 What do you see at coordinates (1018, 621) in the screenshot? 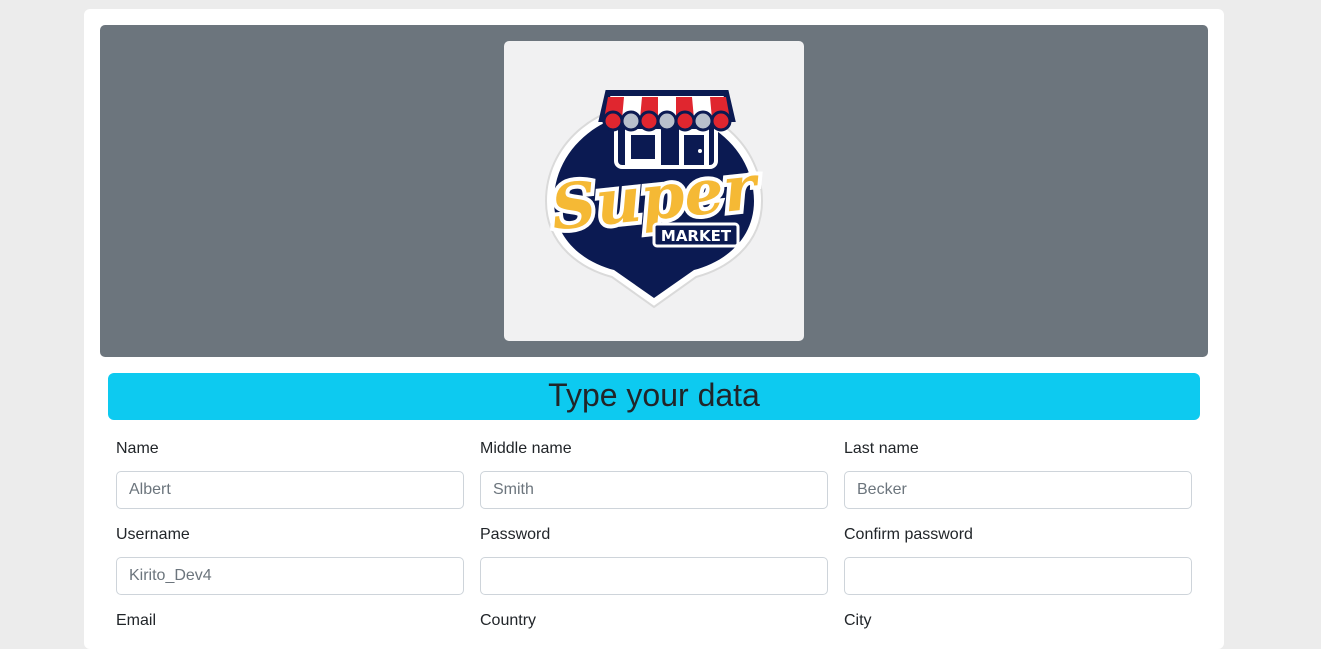
I see `city-field-group: City` at bounding box center [1018, 621].